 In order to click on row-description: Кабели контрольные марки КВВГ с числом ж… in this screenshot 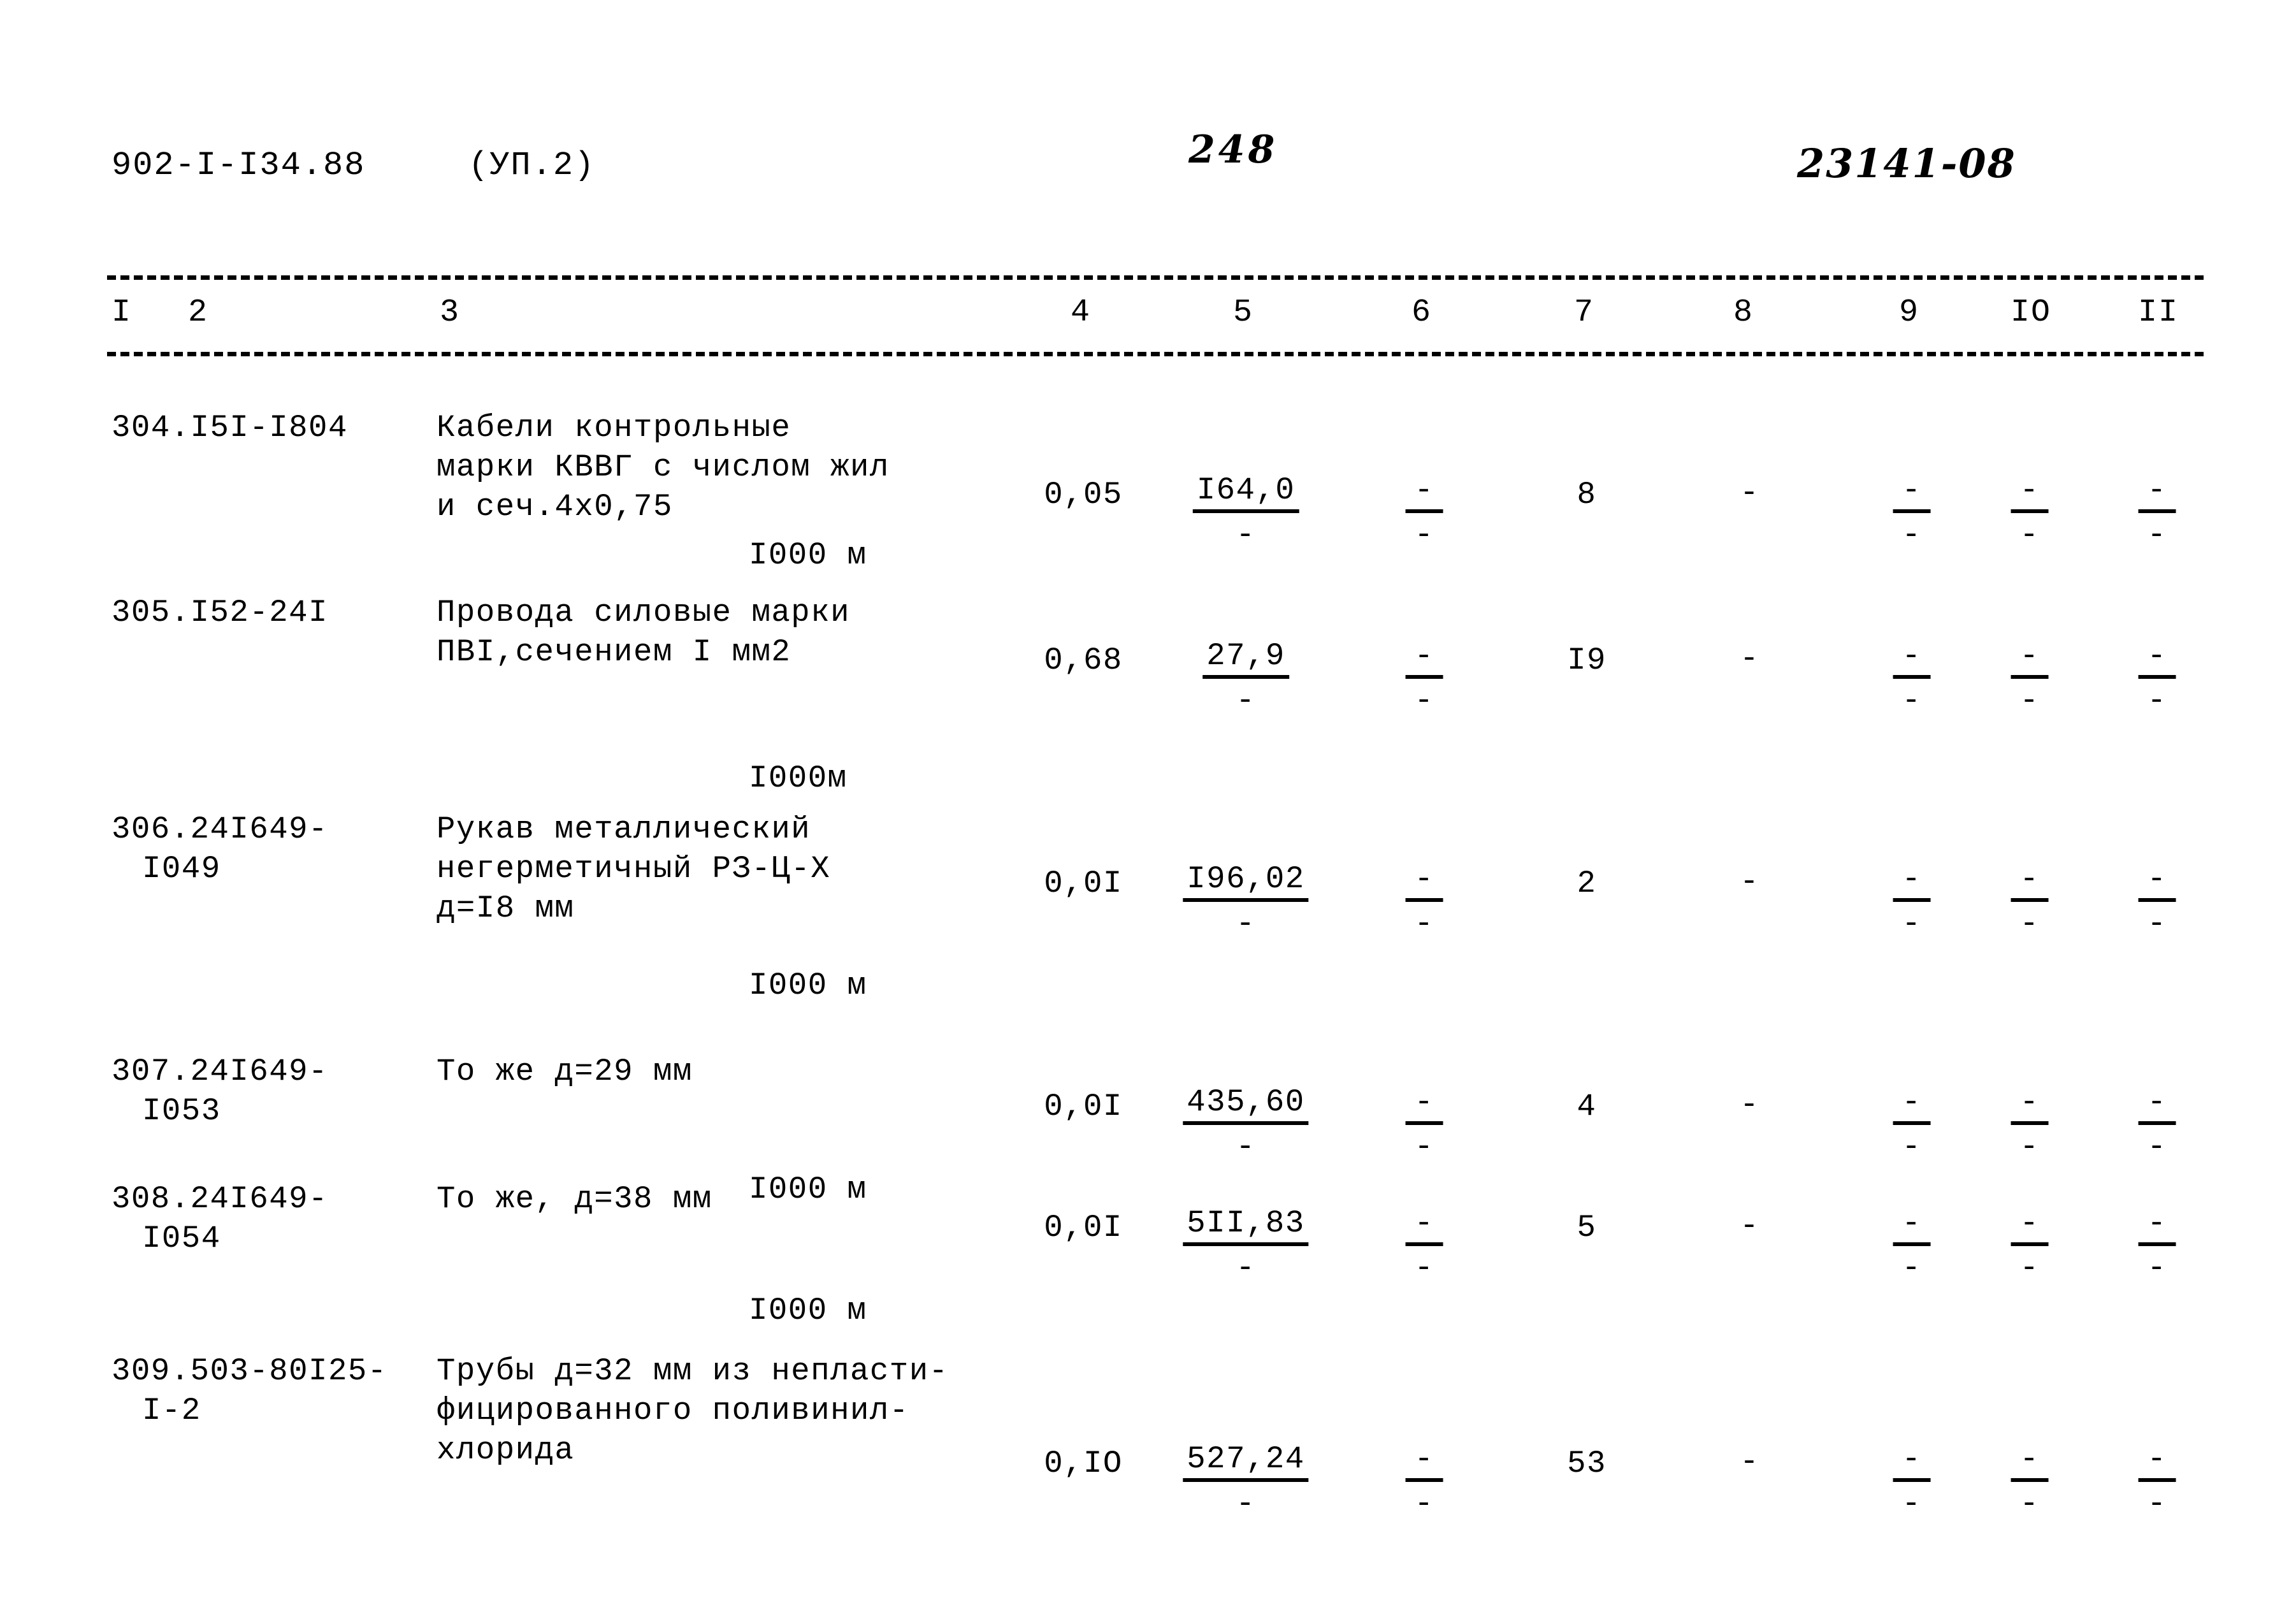, I will do `click(663, 468)`.